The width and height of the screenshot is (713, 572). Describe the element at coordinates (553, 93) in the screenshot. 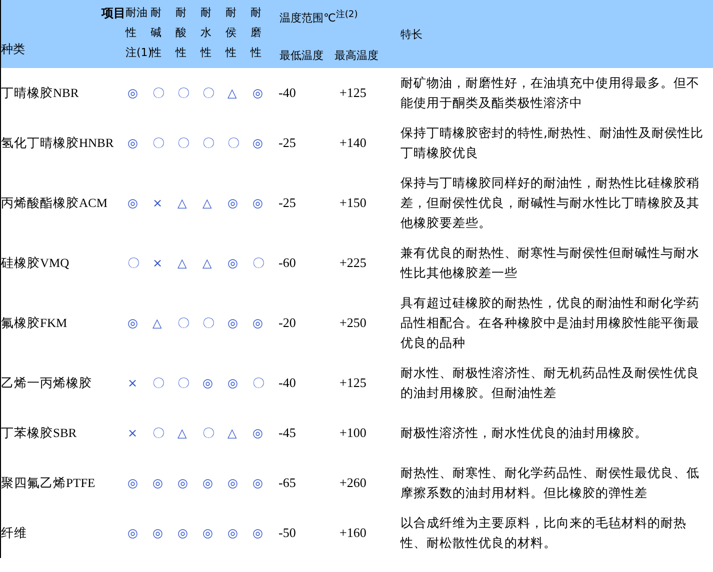

I see `table-cell: 耐矿物油，耐磨性好，在油填充中使用得最多。但不能使用于酮类及酯类极性溶济中` at that location.